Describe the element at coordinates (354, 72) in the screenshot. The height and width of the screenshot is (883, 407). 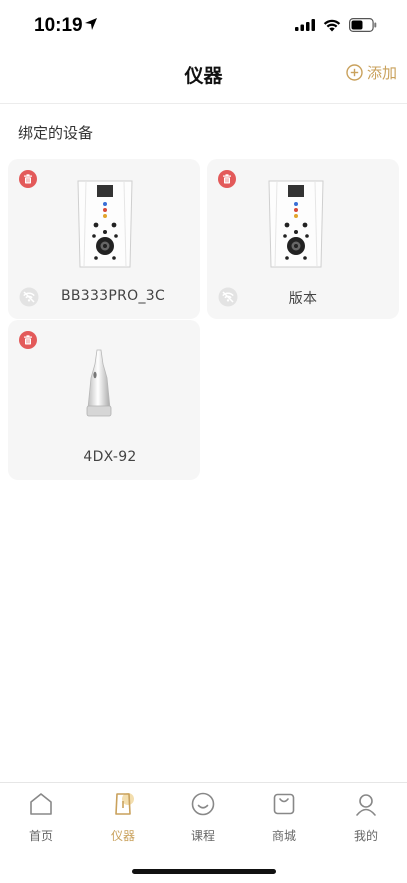
I see `plus-circle-icon` at that location.